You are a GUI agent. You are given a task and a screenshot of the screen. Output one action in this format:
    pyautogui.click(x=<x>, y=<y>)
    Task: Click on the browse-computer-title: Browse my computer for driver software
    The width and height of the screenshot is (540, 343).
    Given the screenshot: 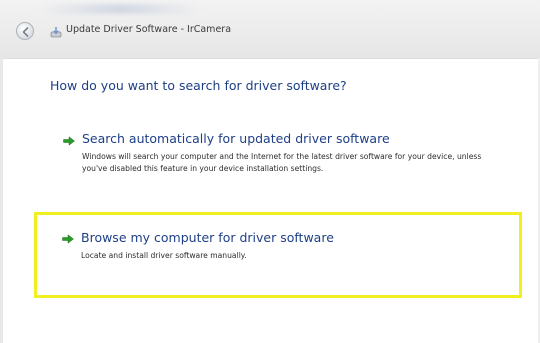 What is the action you would take?
    pyautogui.click(x=207, y=237)
    